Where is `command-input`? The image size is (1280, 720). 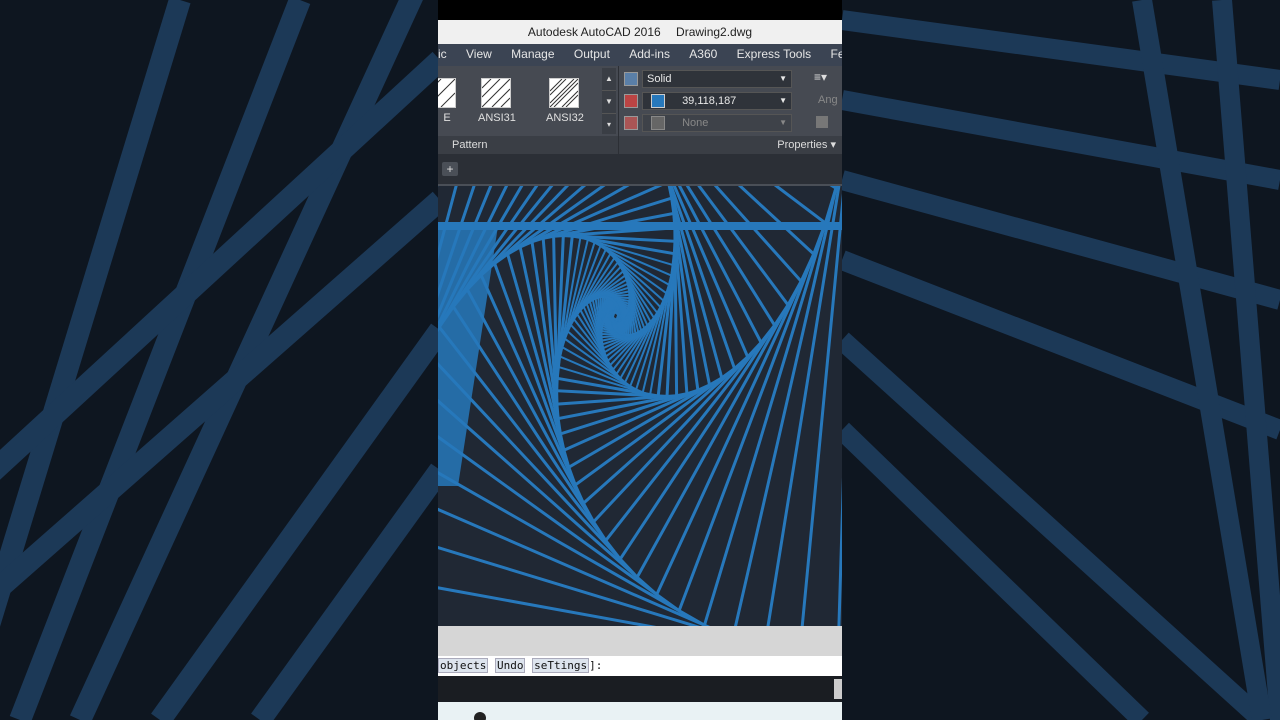 command-input is located at coordinates (640, 689).